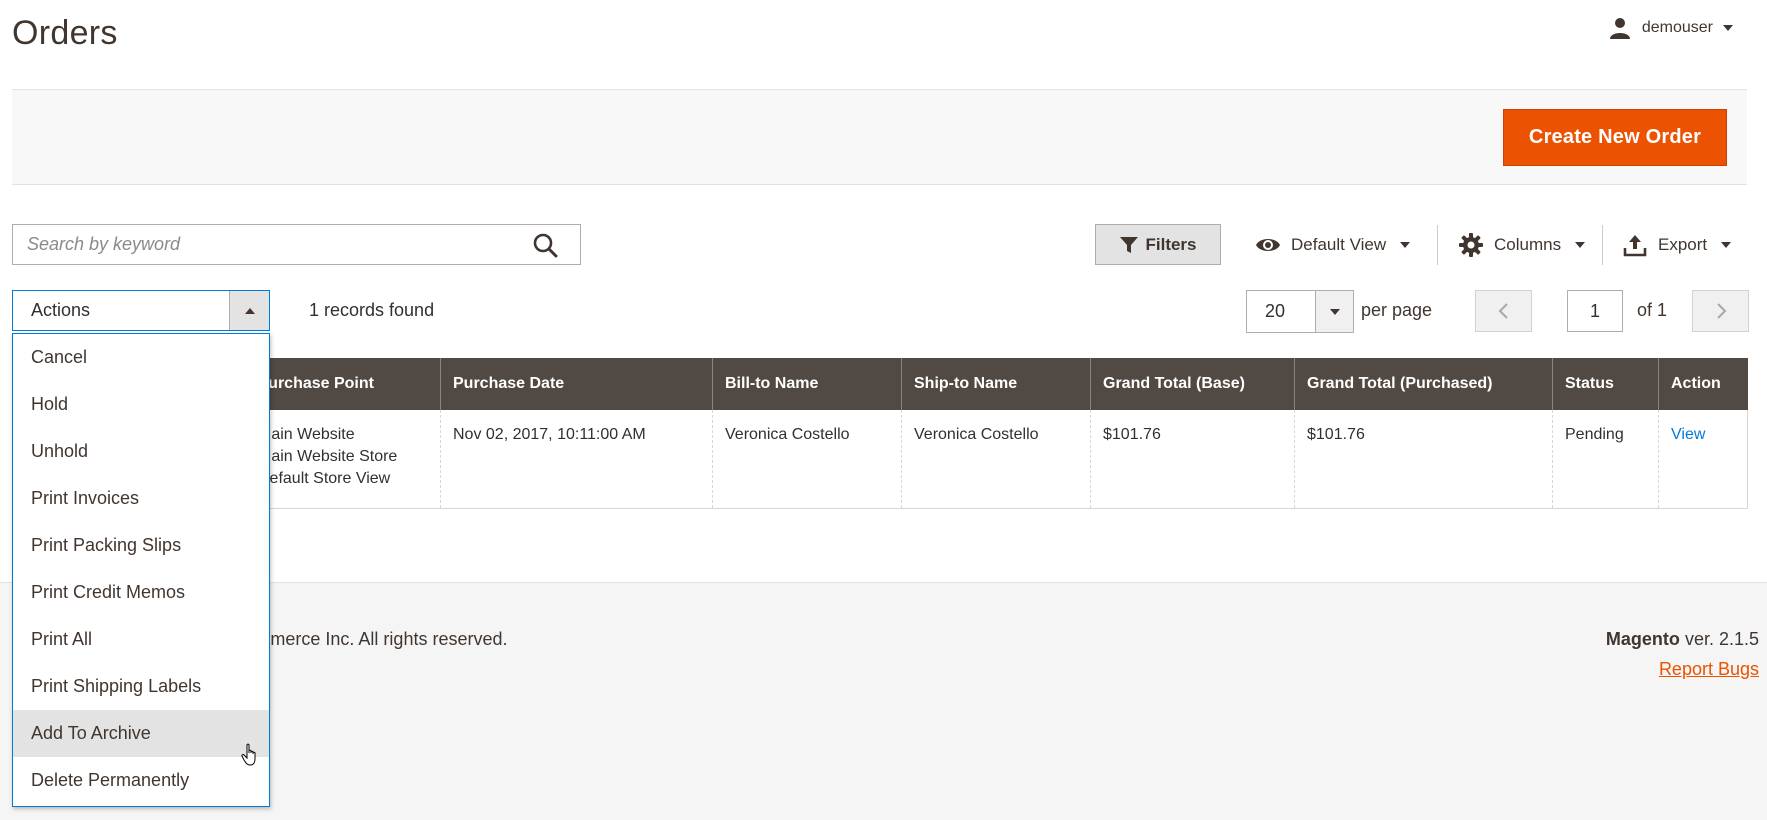 The height and width of the screenshot is (820, 1767). What do you see at coordinates (1268, 245) in the screenshot?
I see `eye-icon` at bounding box center [1268, 245].